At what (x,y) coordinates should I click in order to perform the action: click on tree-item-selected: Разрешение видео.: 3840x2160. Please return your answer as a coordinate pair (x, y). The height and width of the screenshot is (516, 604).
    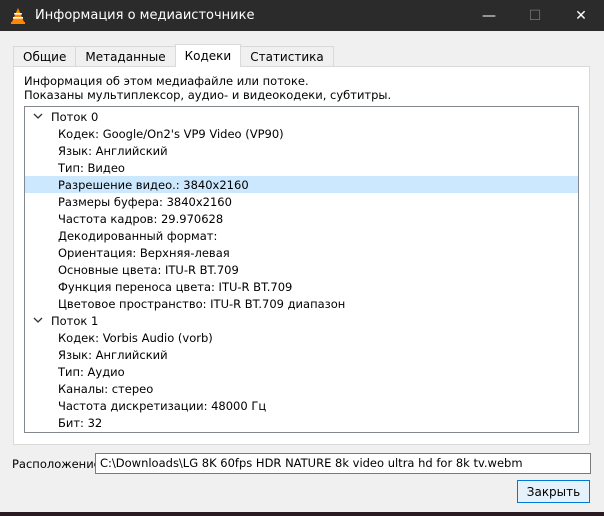
    Looking at the image, I should click on (301, 184).